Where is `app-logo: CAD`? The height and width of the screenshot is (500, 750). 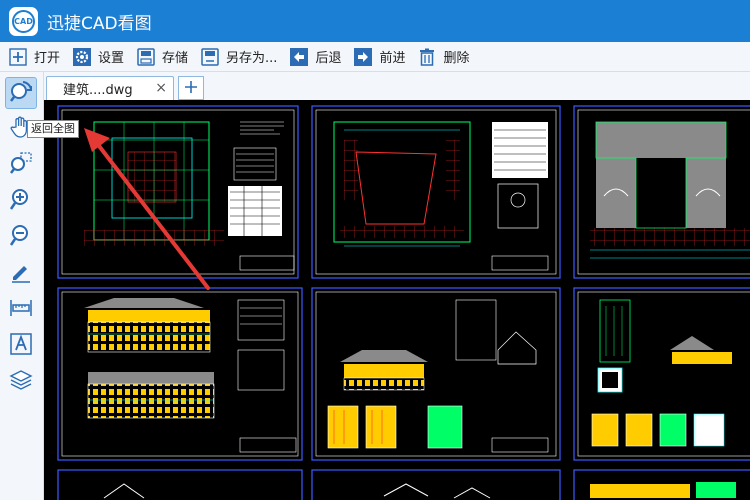
app-logo: CAD is located at coordinates (23, 21).